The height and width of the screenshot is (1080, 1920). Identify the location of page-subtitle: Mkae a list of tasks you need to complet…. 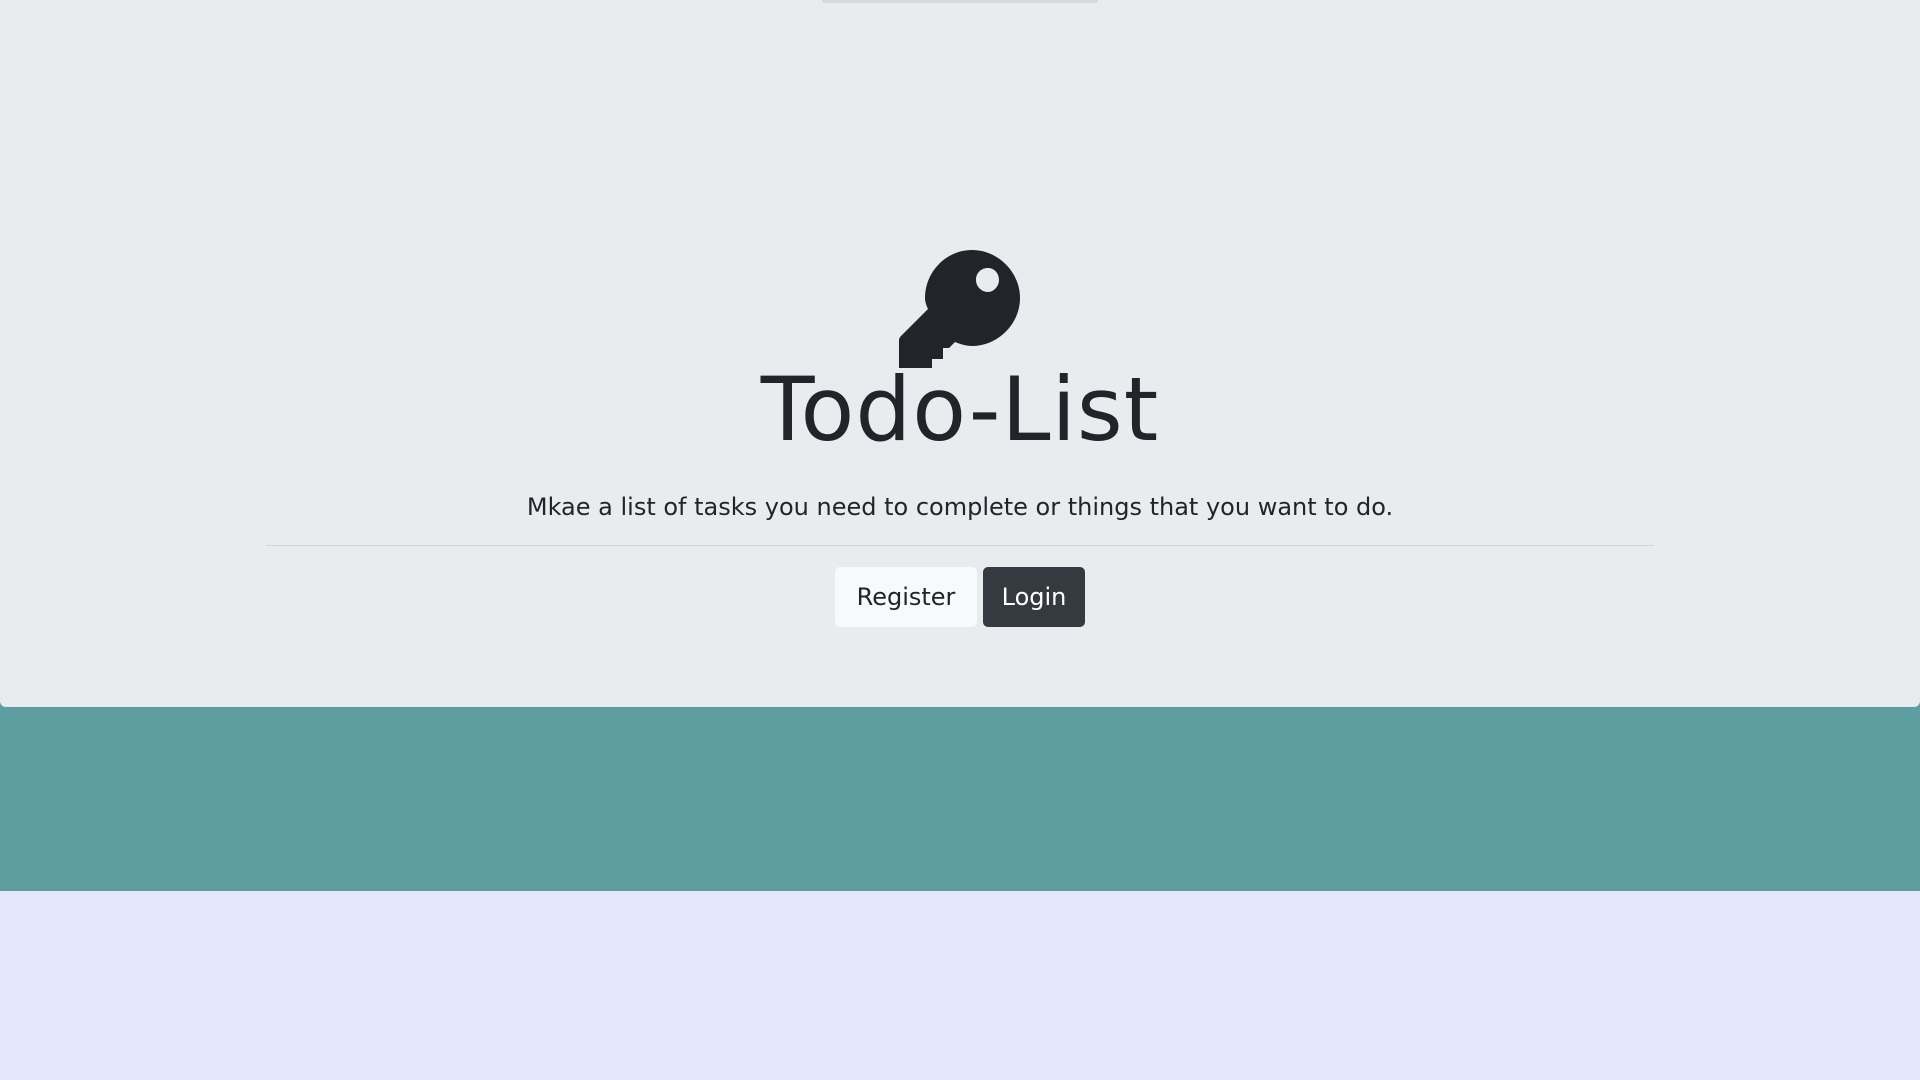
(960, 507).